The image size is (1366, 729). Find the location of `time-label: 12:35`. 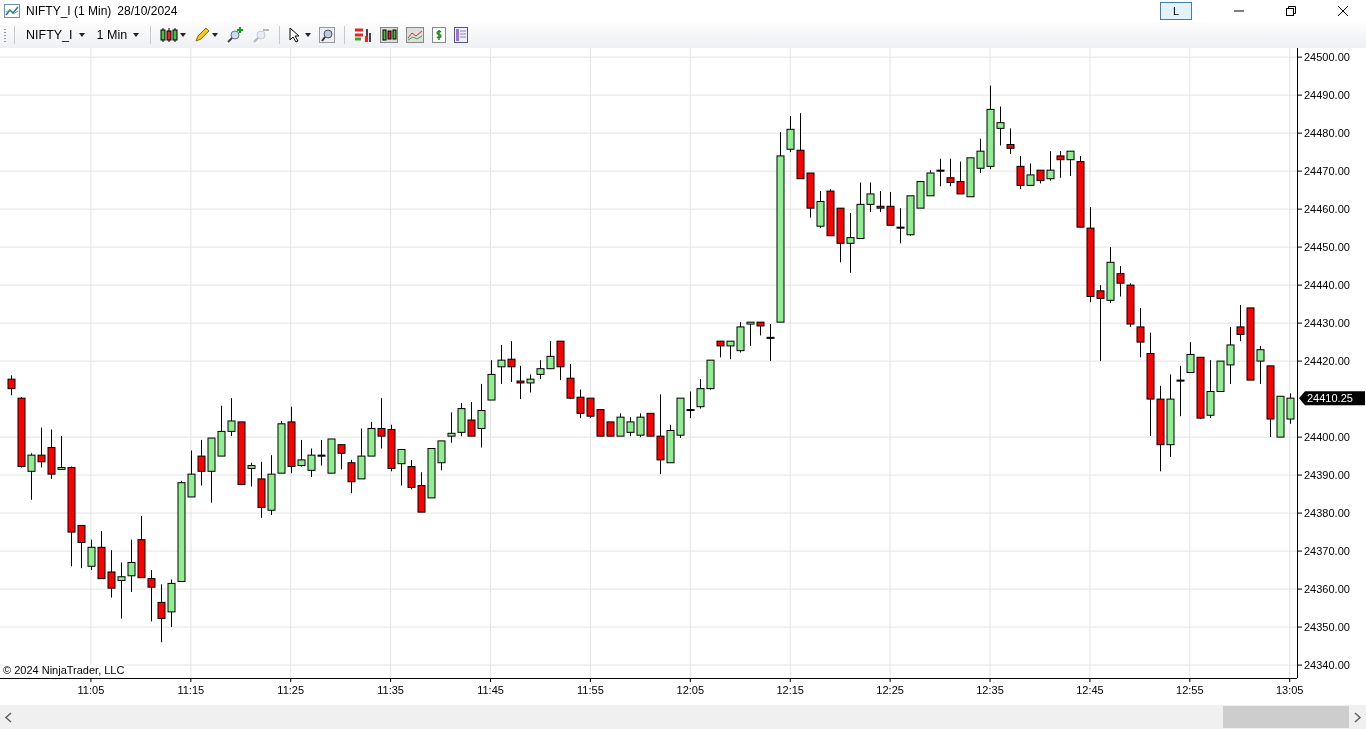

time-label: 12:35 is located at coordinates (990, 690).